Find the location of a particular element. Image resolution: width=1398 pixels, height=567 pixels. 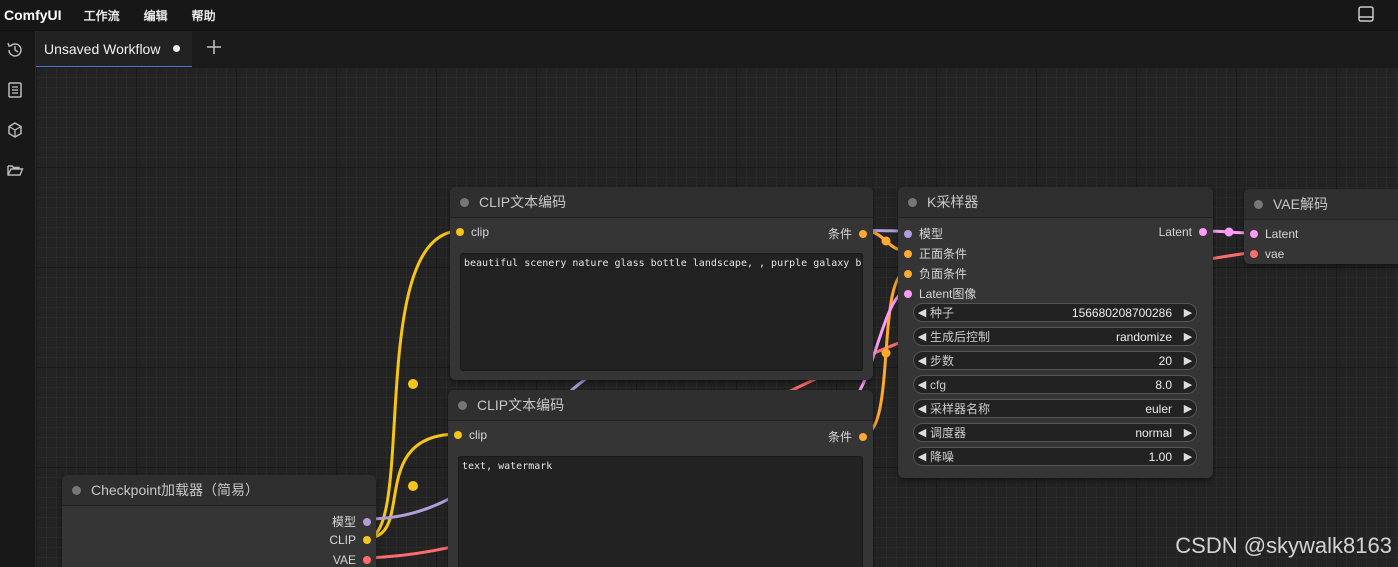

add-tab-icon is located at coordinates (214, 47).